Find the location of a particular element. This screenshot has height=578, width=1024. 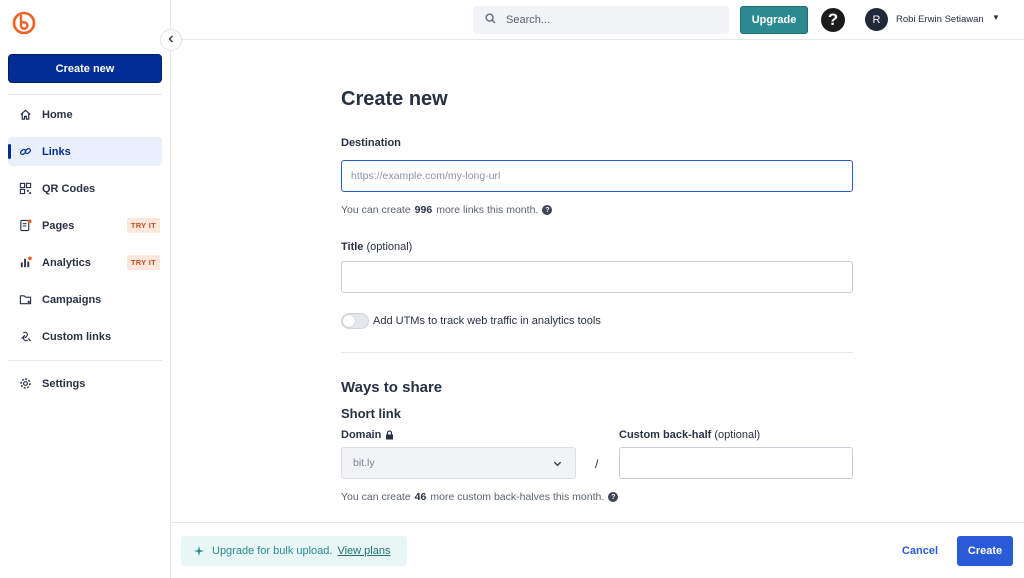

chevron-left-icon is located at coordinates (171, 40).